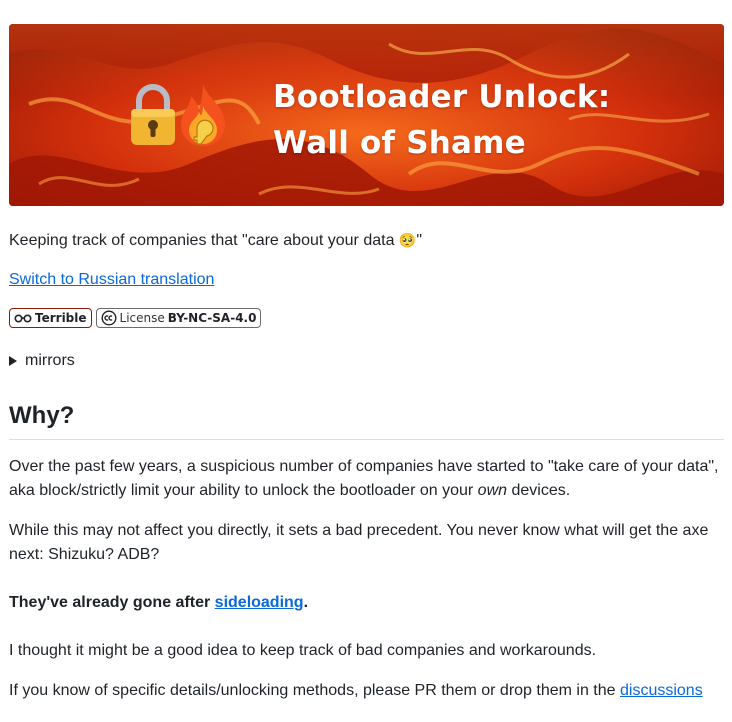 The width and height of the screenshot is (732, 722). I want to click on disclosure-triangle-icon, so click(13, 361).